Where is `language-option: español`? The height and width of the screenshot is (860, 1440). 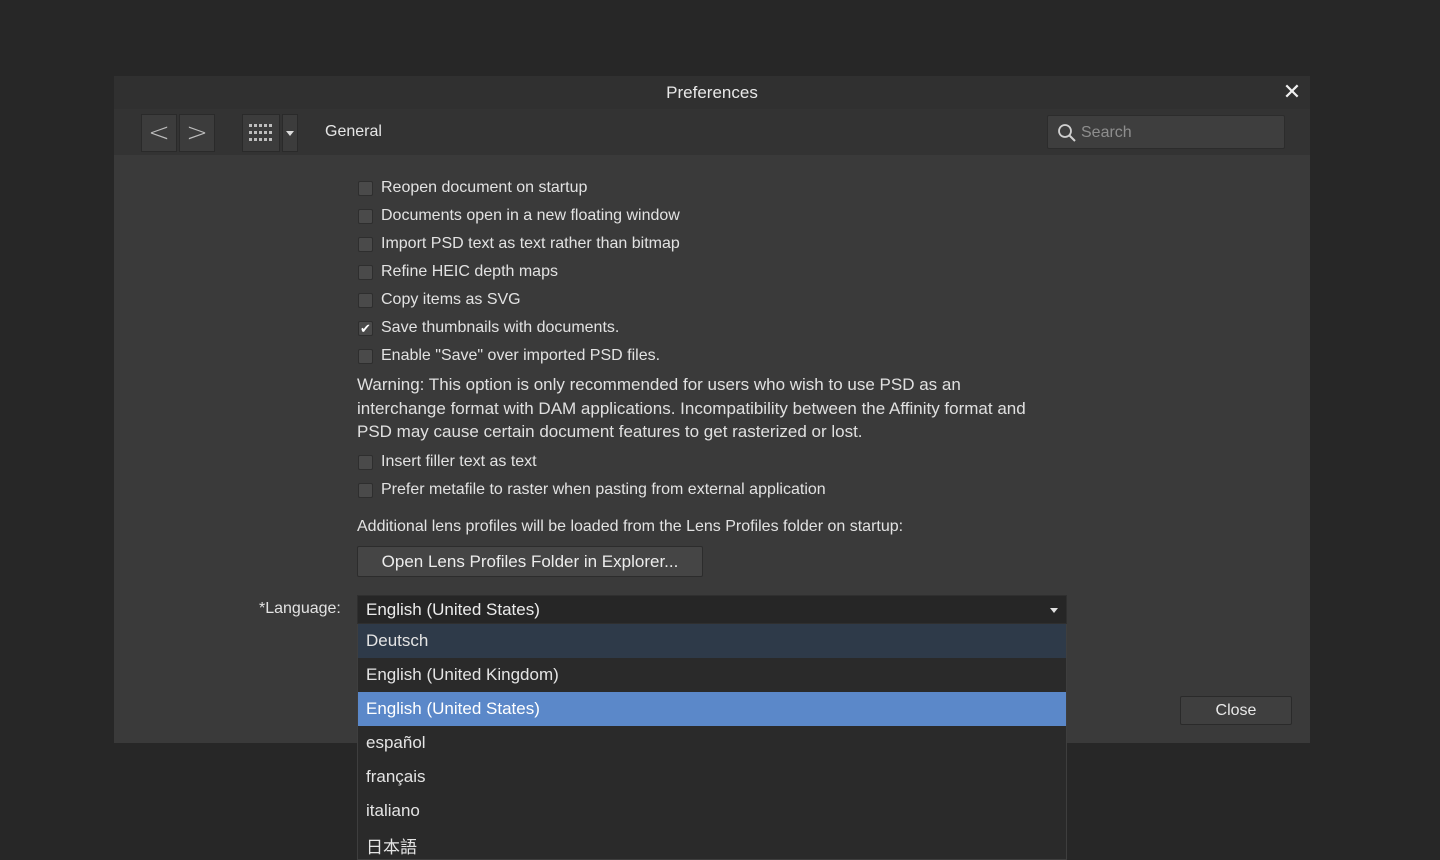 language-option: español is located at coordinates (712, 743).